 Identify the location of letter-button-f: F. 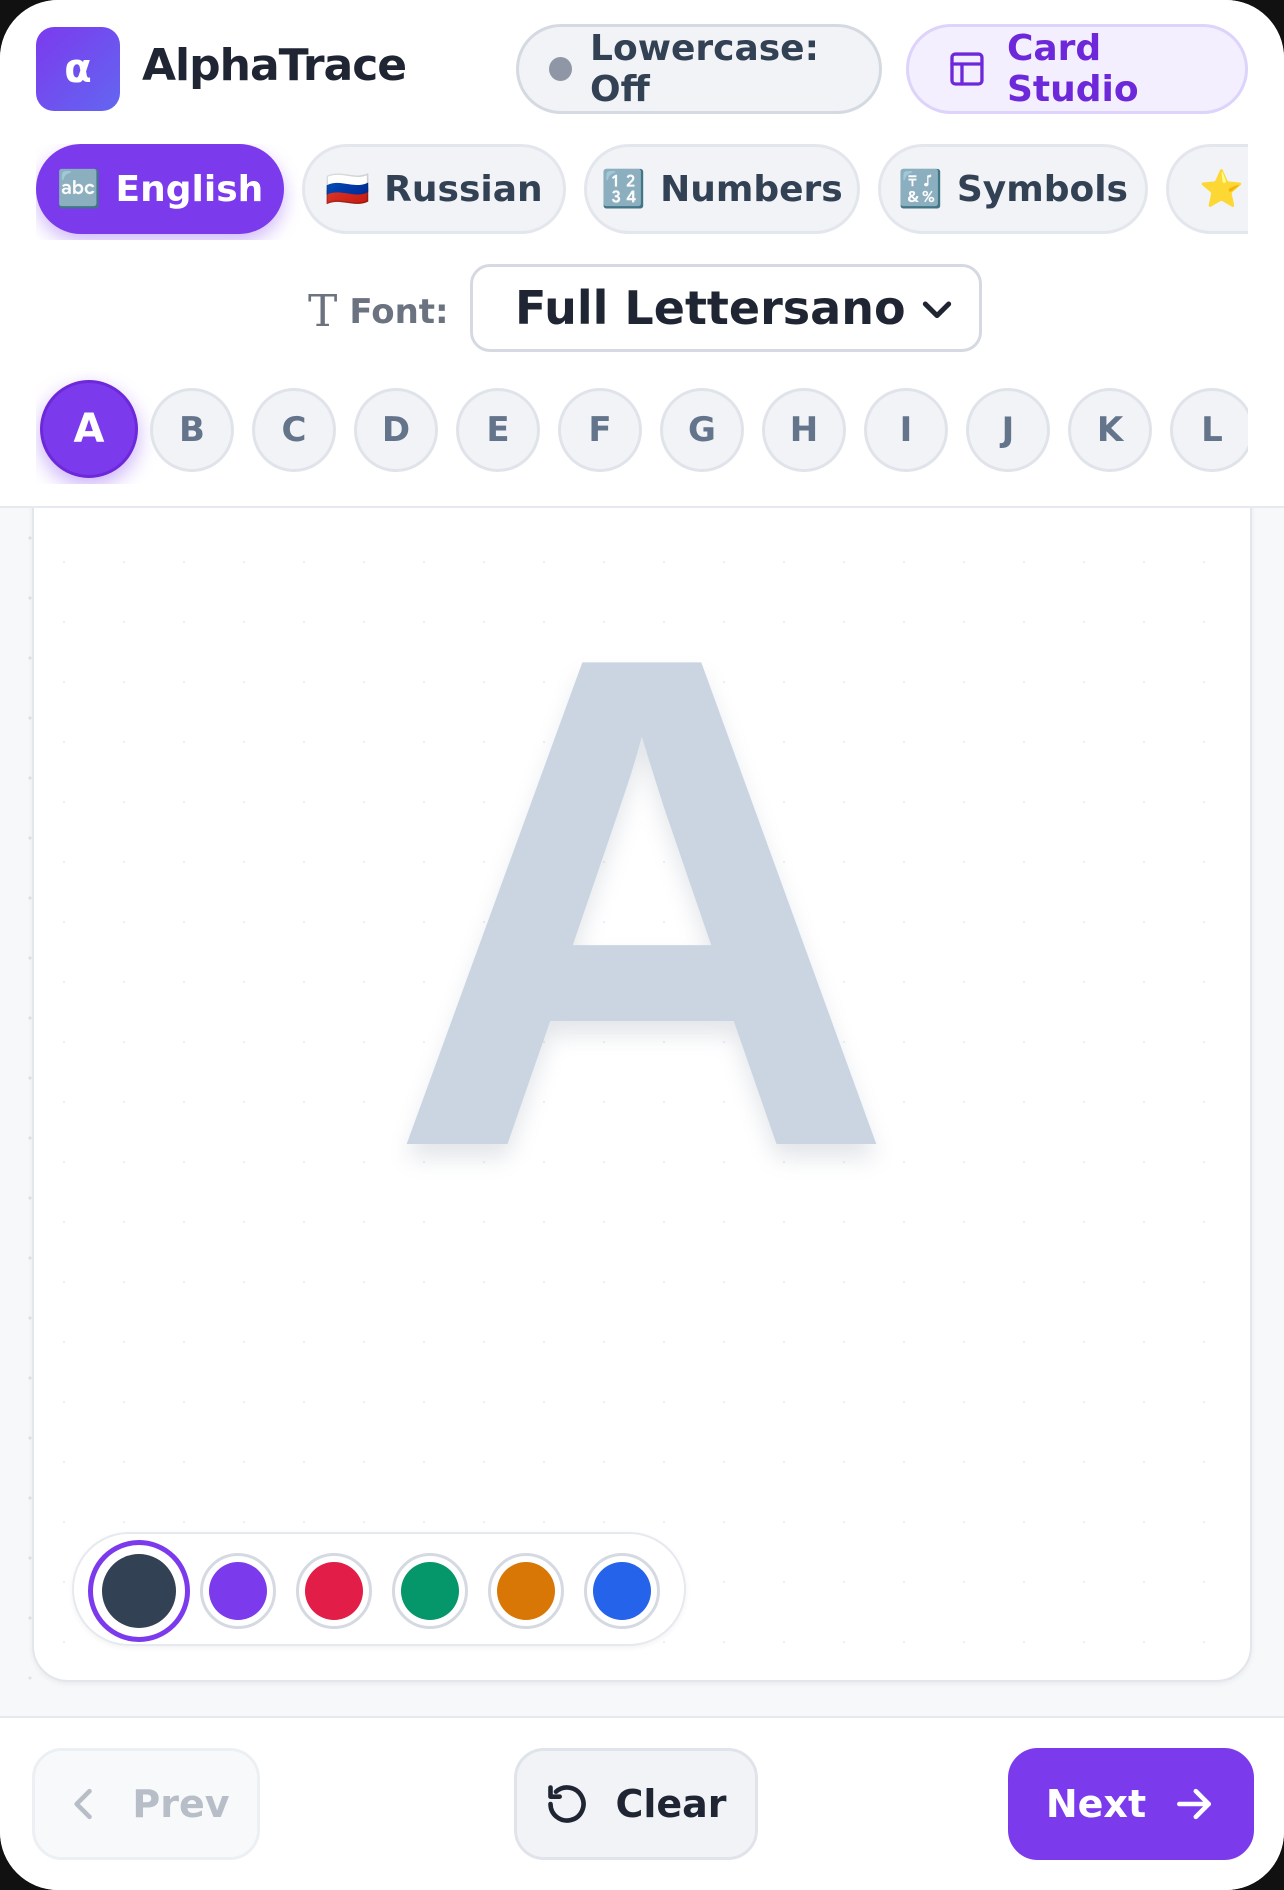
(600, 430).